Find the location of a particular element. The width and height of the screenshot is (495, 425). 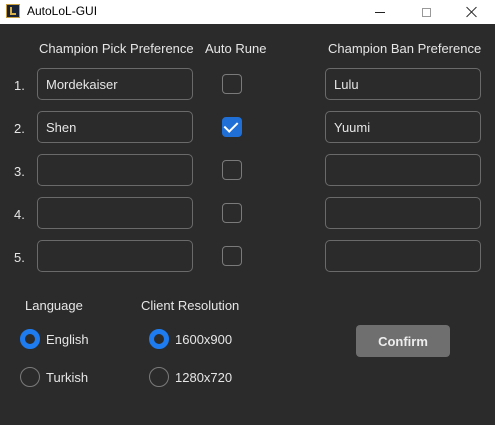

auto-rune-header: Auto Rune is located at coordinates (236, 48).